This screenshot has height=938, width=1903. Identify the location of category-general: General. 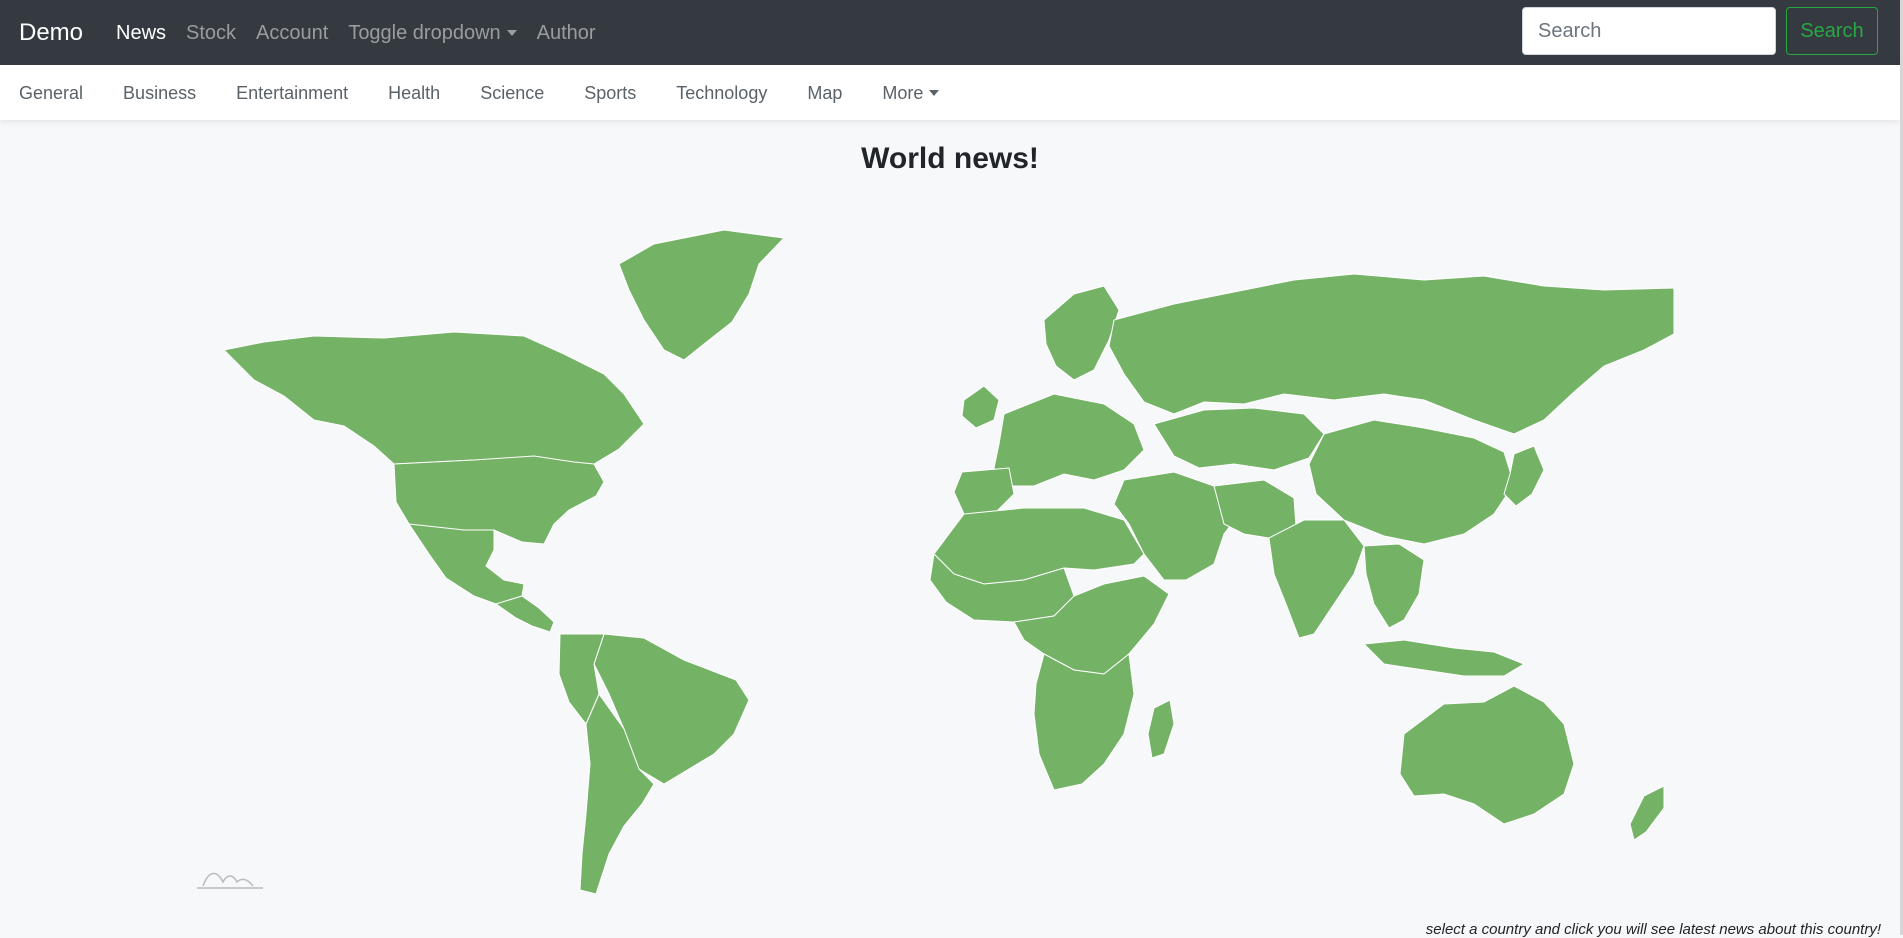
(51, 93).